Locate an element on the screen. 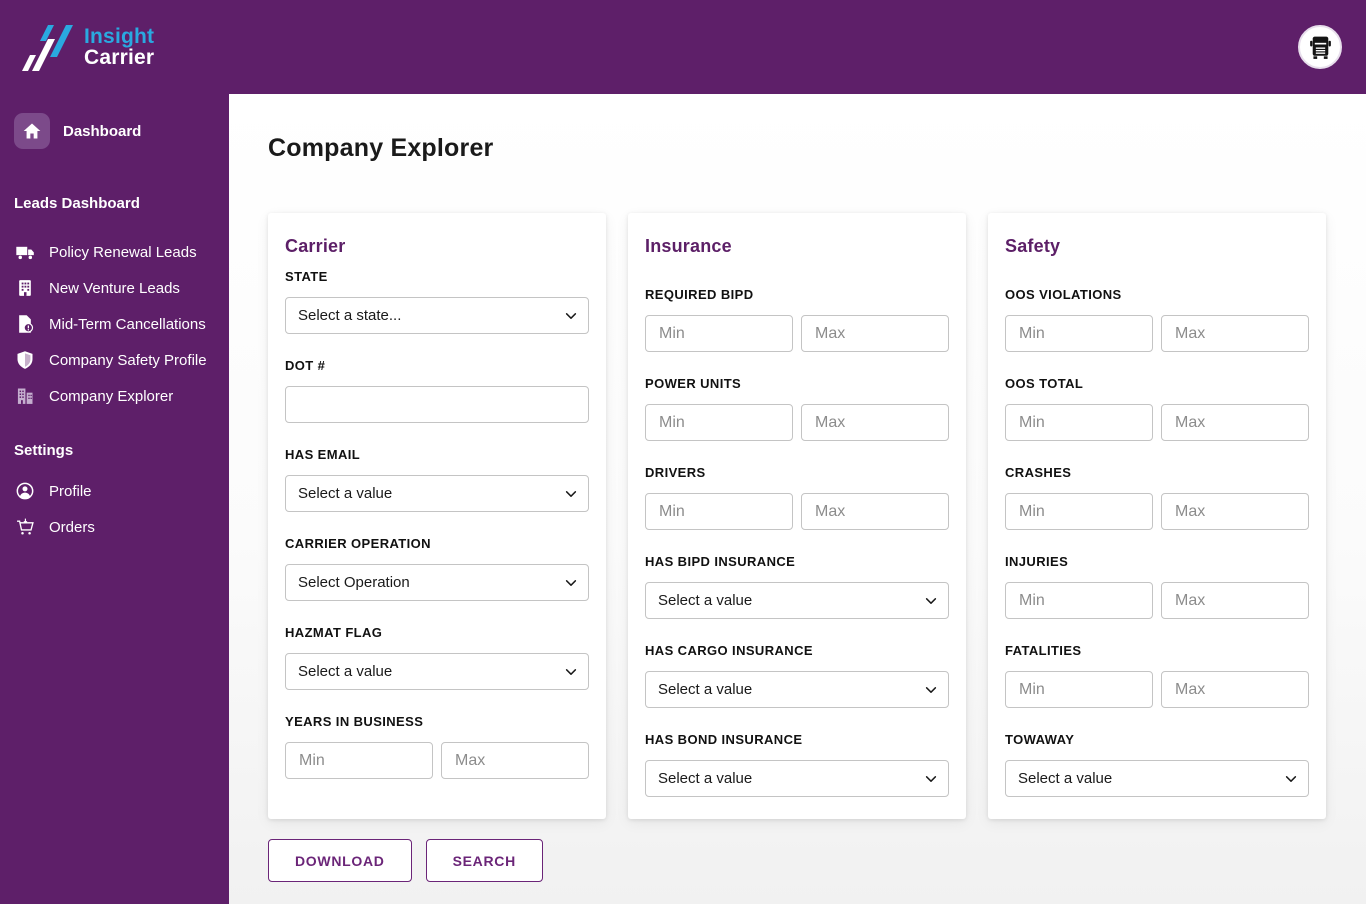  file-alert-icon is located at coordinates (25, 324).